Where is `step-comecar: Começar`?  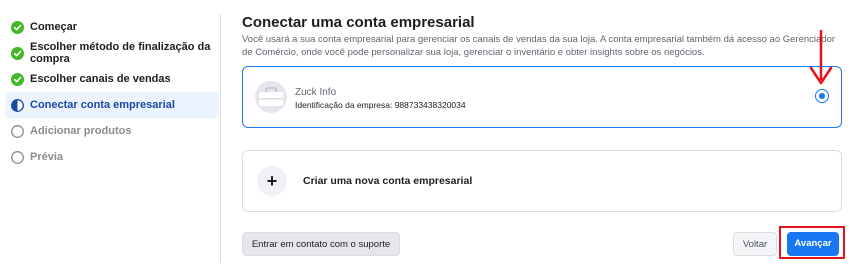 step-comecar: Começar is located at coordinates (110, 27).